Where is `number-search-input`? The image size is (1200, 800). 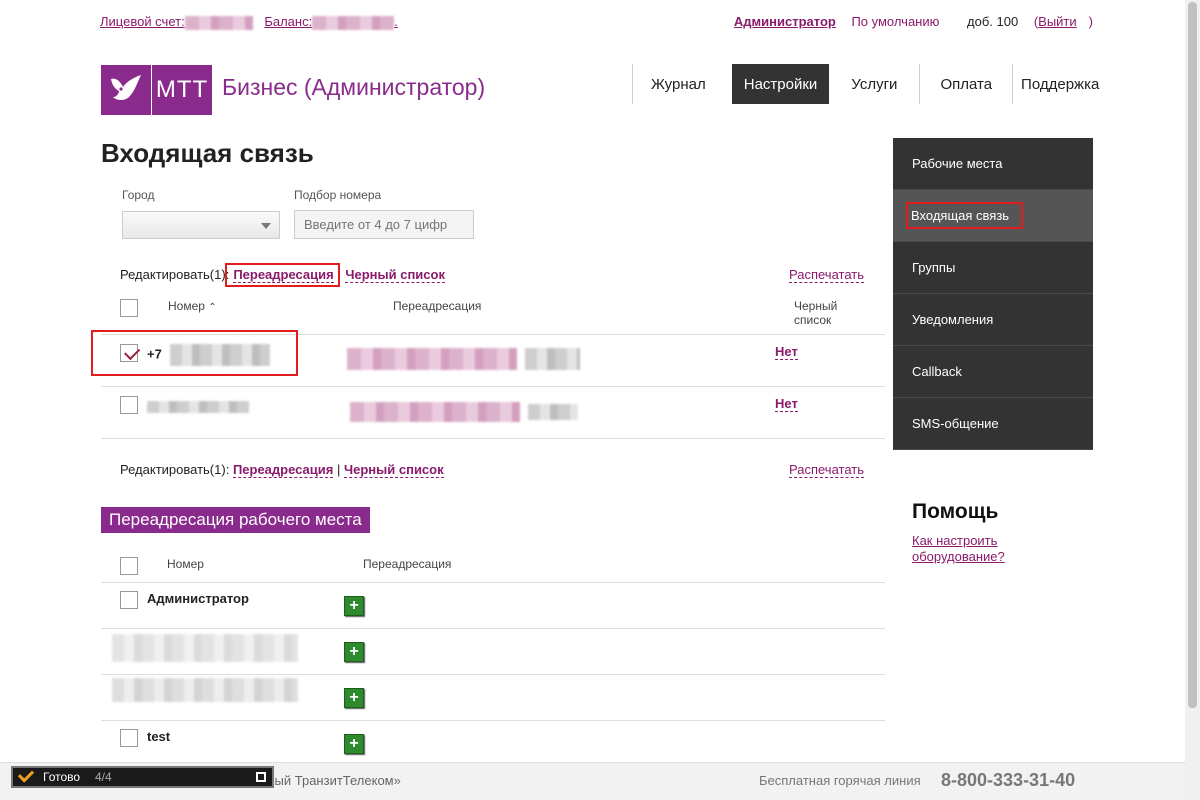 number-search-input is located at coordinates (384, 224).